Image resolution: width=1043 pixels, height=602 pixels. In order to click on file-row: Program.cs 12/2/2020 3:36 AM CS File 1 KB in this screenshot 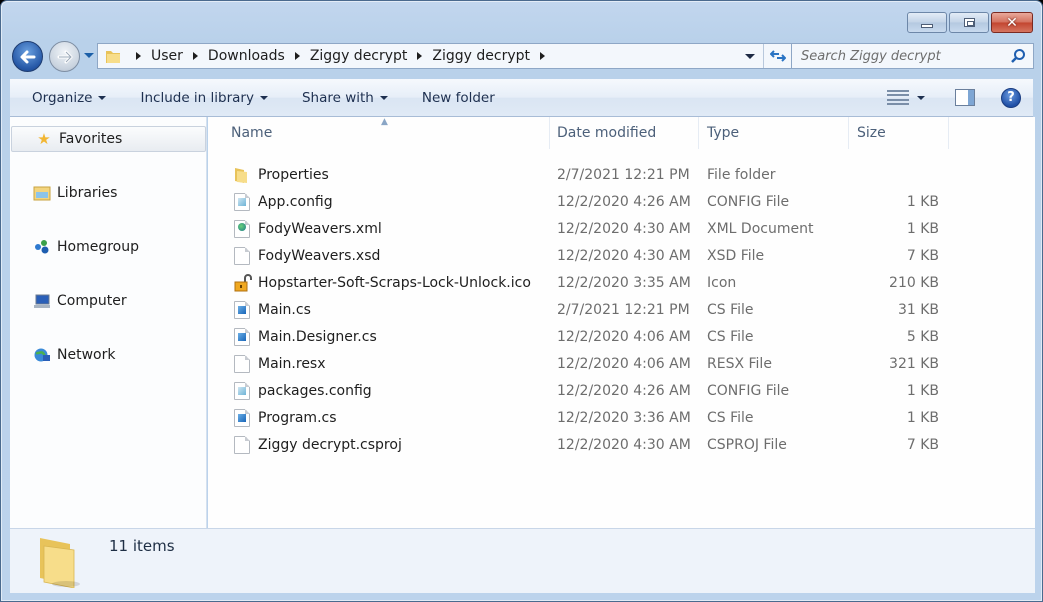, I will do `click(621, 417)`.